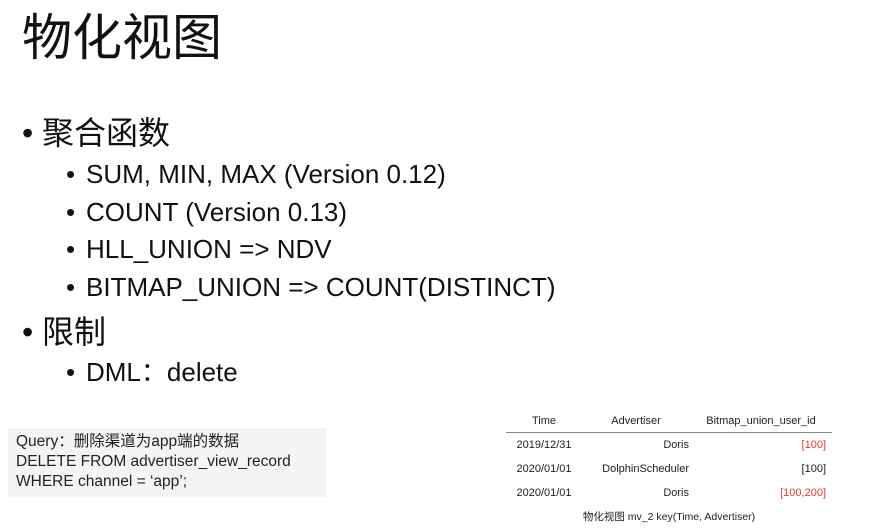 This screenshot has width=870, height=528. What do you see at coordinates (217, 212) in the screenshot?
I see `bullet-text: COUNT (Version 0.13)` at bounding box center [217, 212].